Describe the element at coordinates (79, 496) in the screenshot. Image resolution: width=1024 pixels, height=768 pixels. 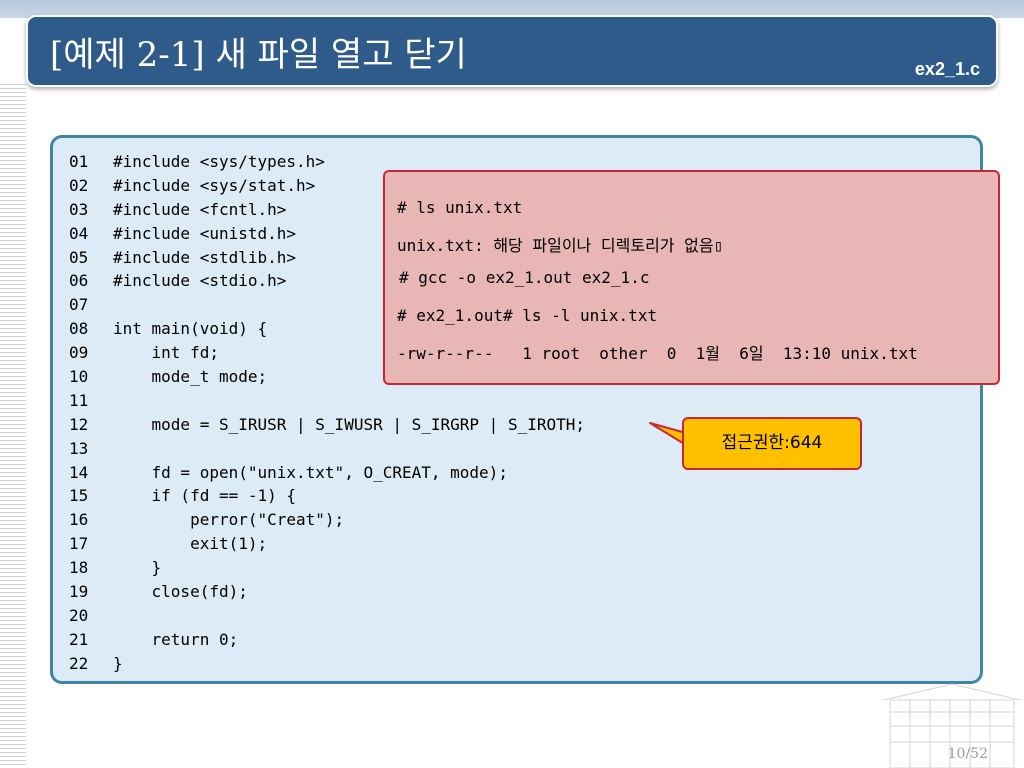
I see `line-number: 15` at that location.